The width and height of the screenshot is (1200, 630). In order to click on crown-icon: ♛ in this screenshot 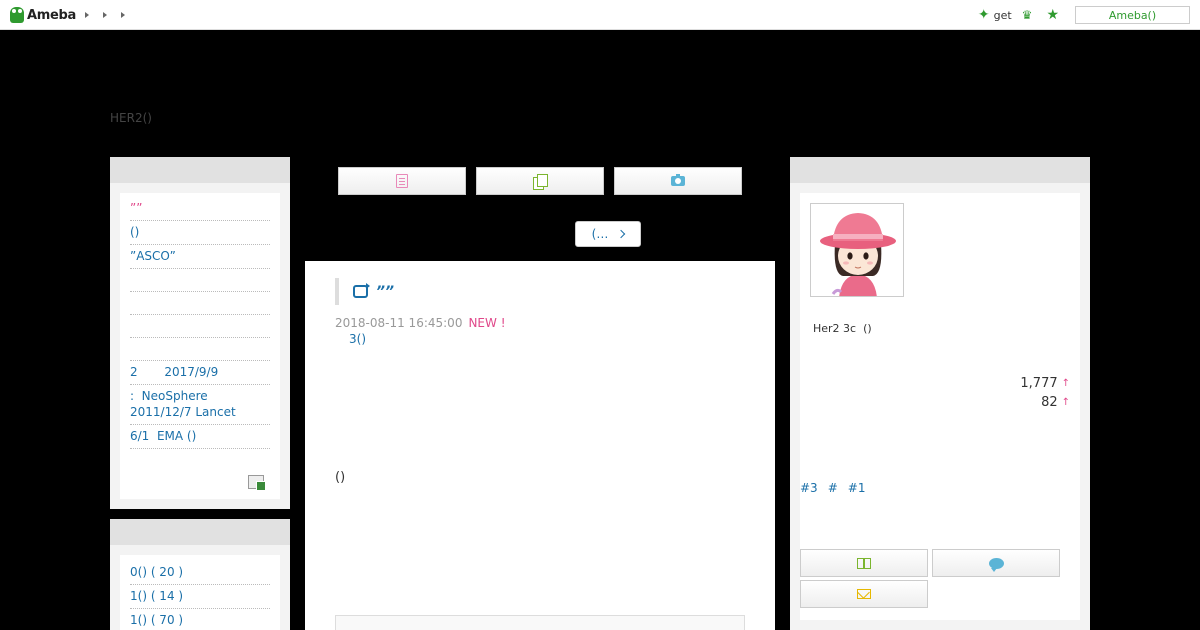, I will do `click(1027, 15)`.